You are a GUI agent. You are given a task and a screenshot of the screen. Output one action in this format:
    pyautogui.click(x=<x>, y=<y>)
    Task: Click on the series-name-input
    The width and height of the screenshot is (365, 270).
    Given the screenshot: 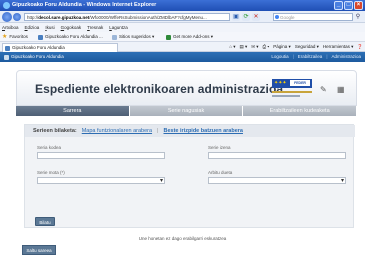 What is the action you would take?
    pyautogui.click(x=277, y=155)
    